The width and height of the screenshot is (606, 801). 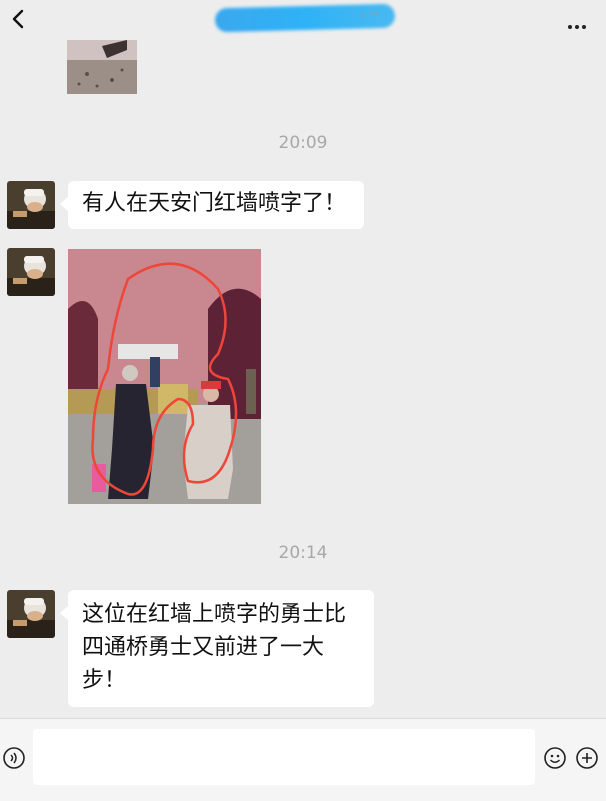 I want to click on message-bubble: 有人在天安门红墙喷字了！, so click(x=212, y=205).